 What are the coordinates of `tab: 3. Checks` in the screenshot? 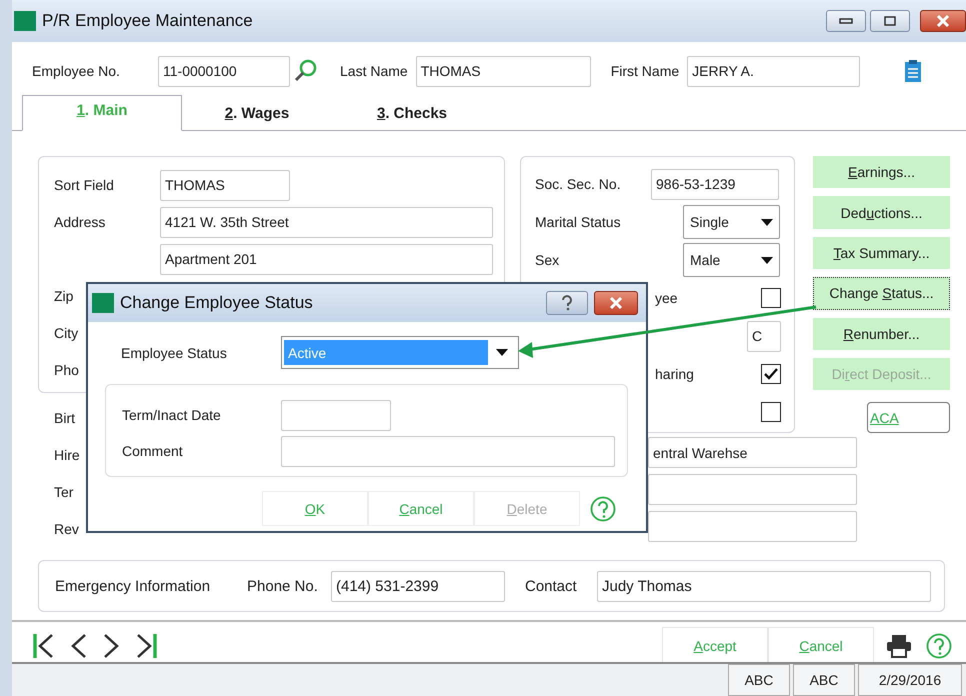 It's located at (412, 113).